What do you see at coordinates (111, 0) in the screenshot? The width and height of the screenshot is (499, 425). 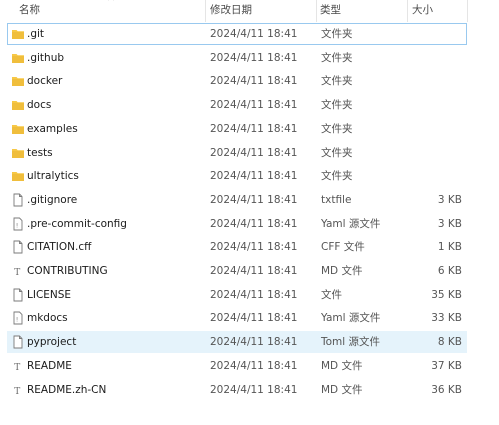 I see `sort-ascending-icon` at bounding box center [111, 0].